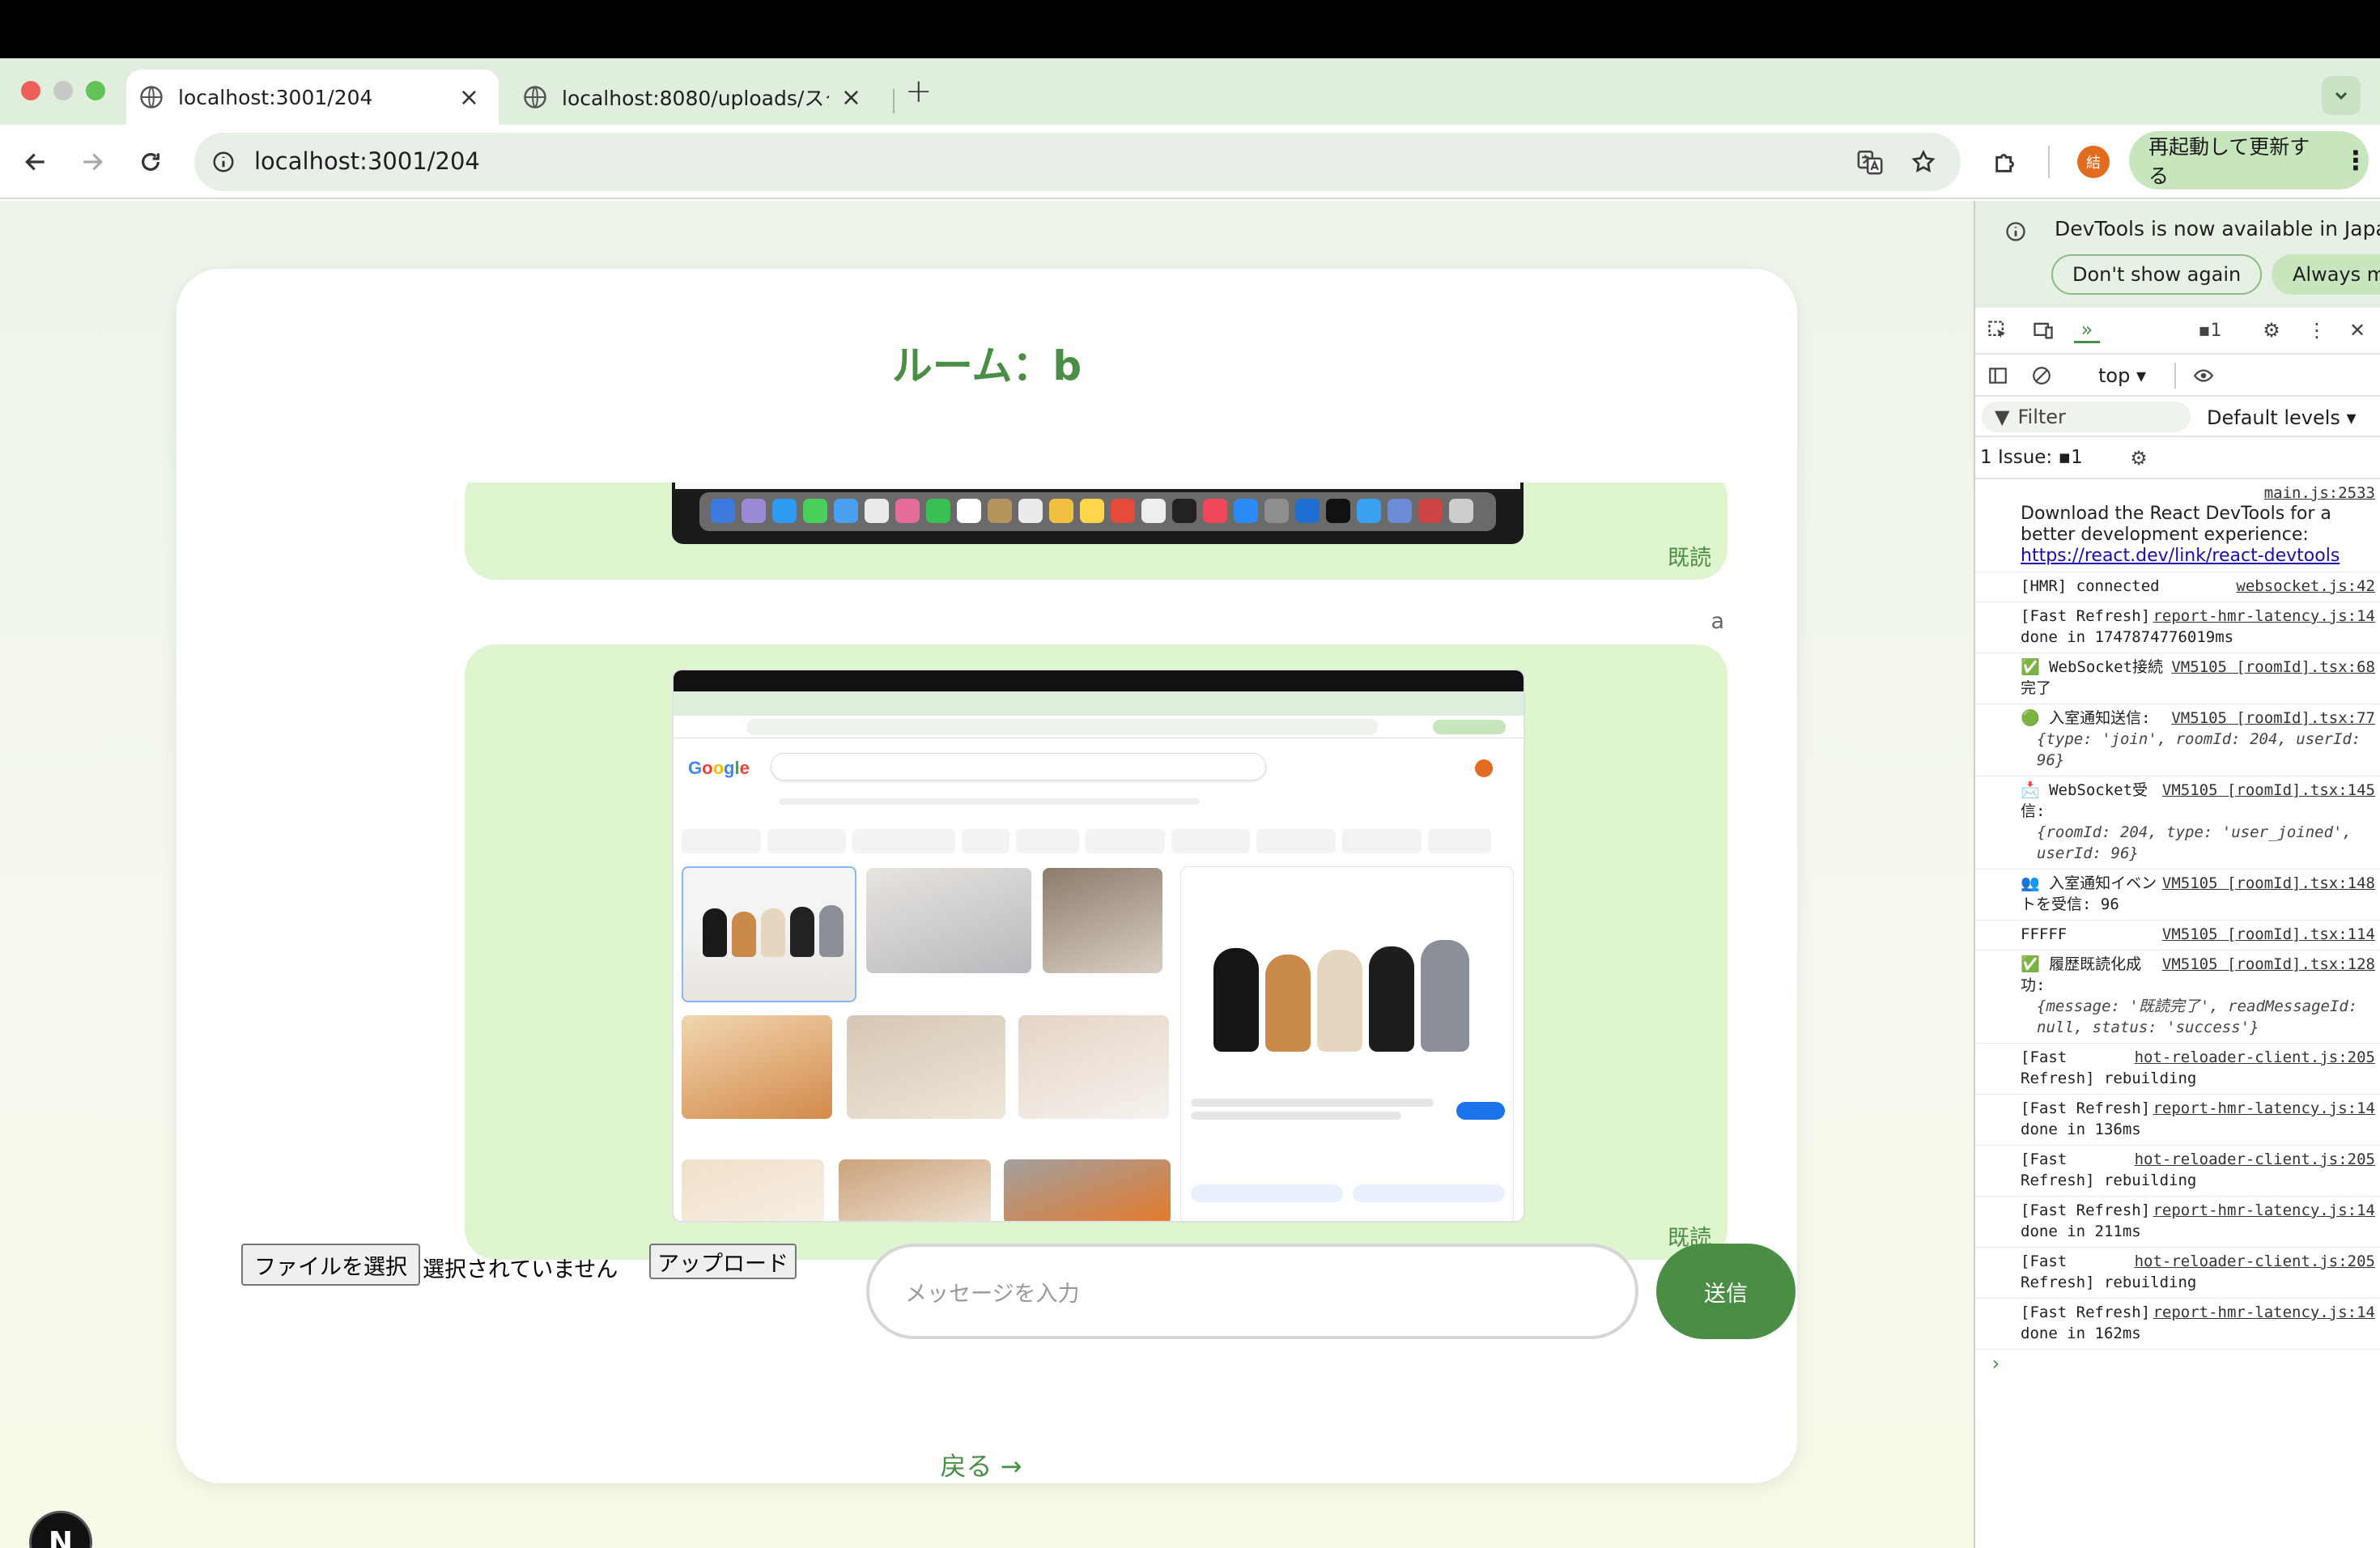 The width and height of the screenshot is (2380, 1548). I want to click on sidebar-toggle-icon, so click(1998, 376).